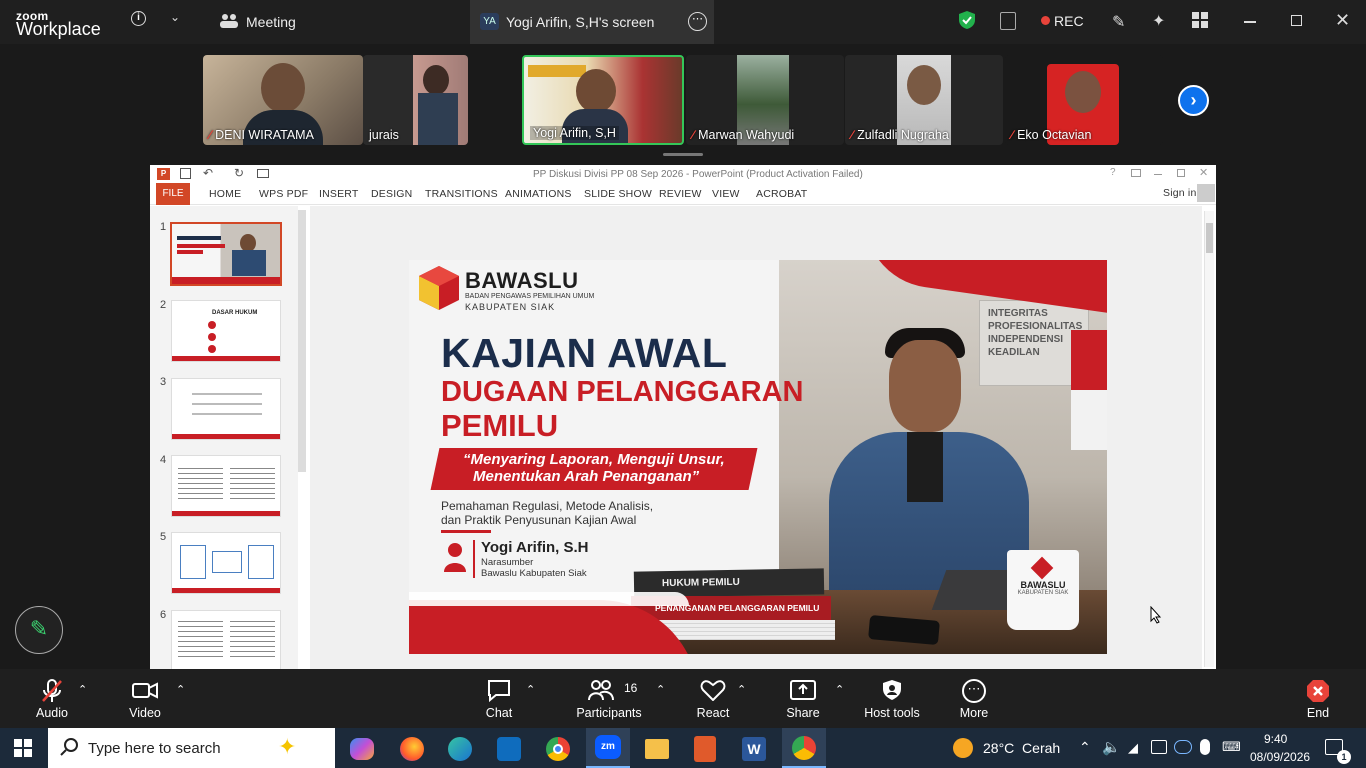  What do you see at coordinates (967, 22) in the screenshot?
I see `security-shield-icon` at bounding box center [967, 22].